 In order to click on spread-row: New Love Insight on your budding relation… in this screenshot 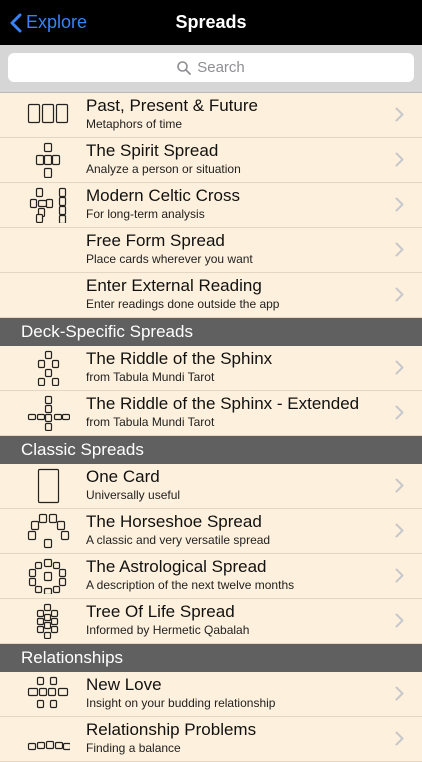, I will do `click(211, 694)`.